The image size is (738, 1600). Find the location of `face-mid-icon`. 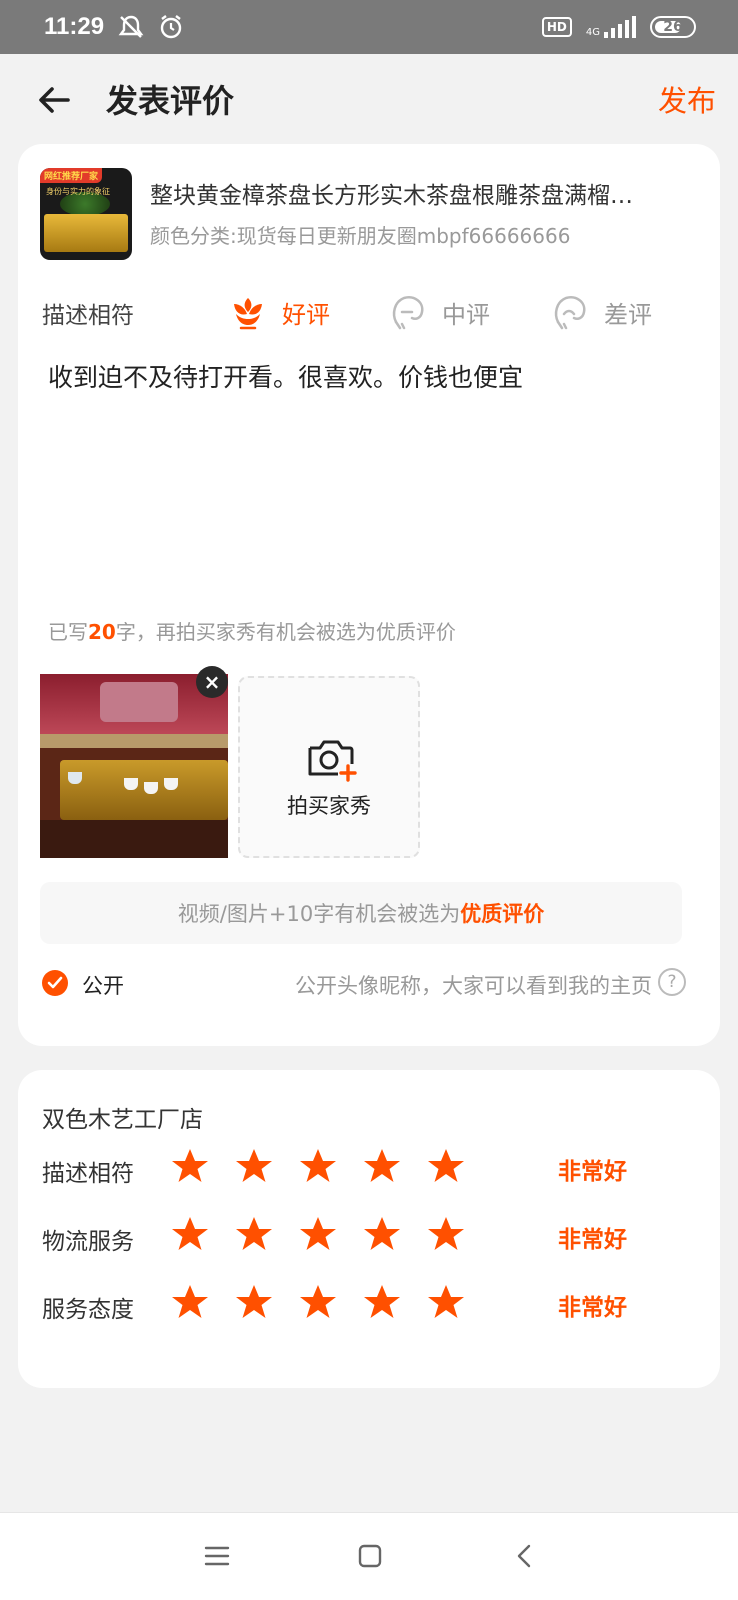

face-mid-icon is located at coordinates (408, 313).